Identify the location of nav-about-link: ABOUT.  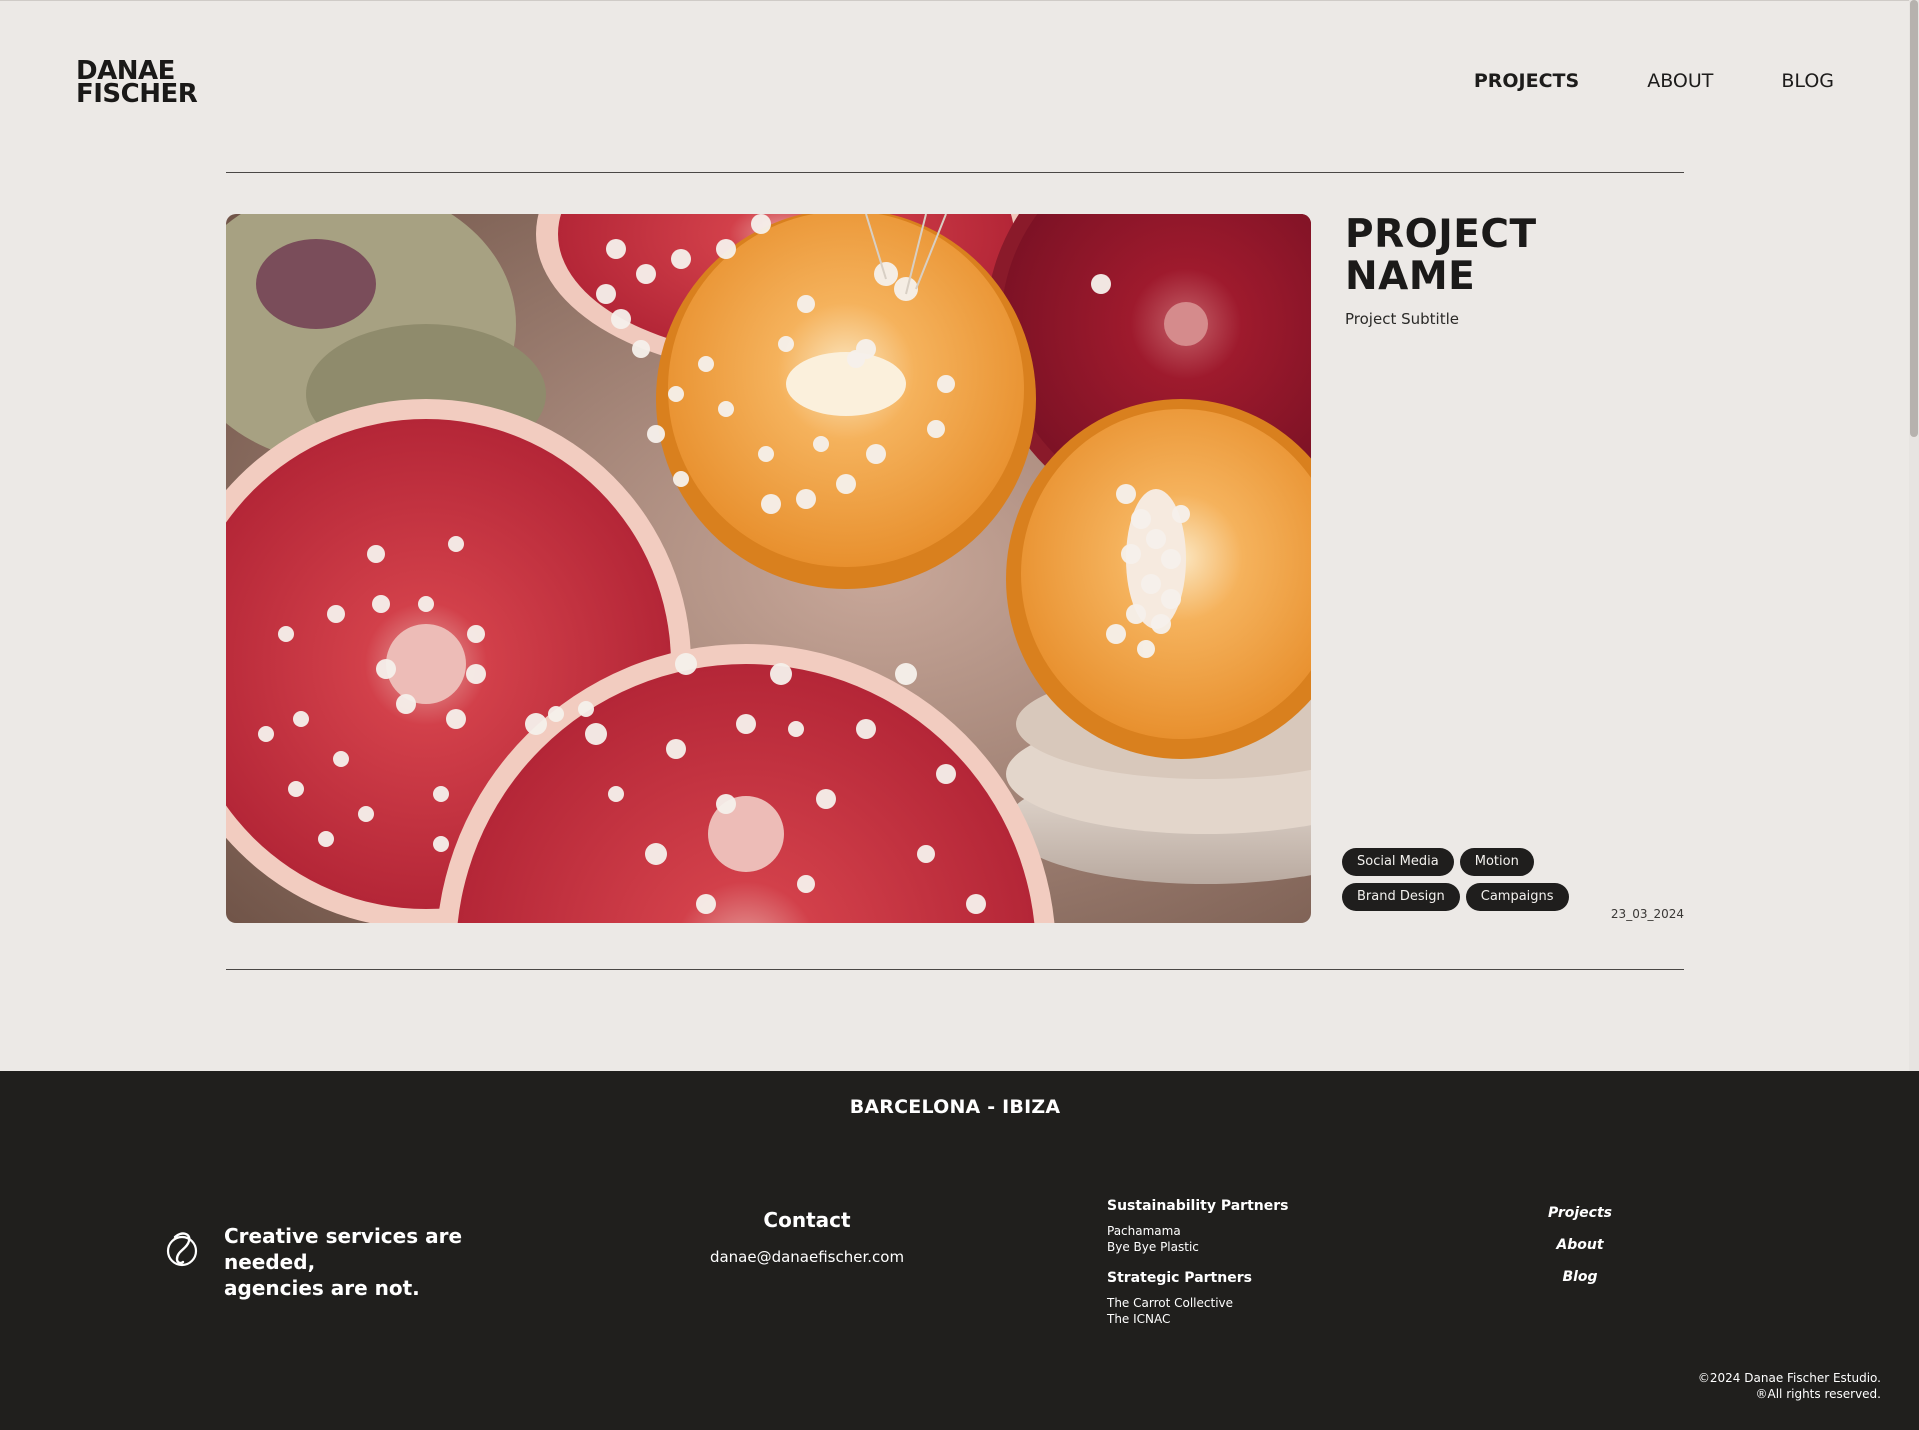
(1680, 81).